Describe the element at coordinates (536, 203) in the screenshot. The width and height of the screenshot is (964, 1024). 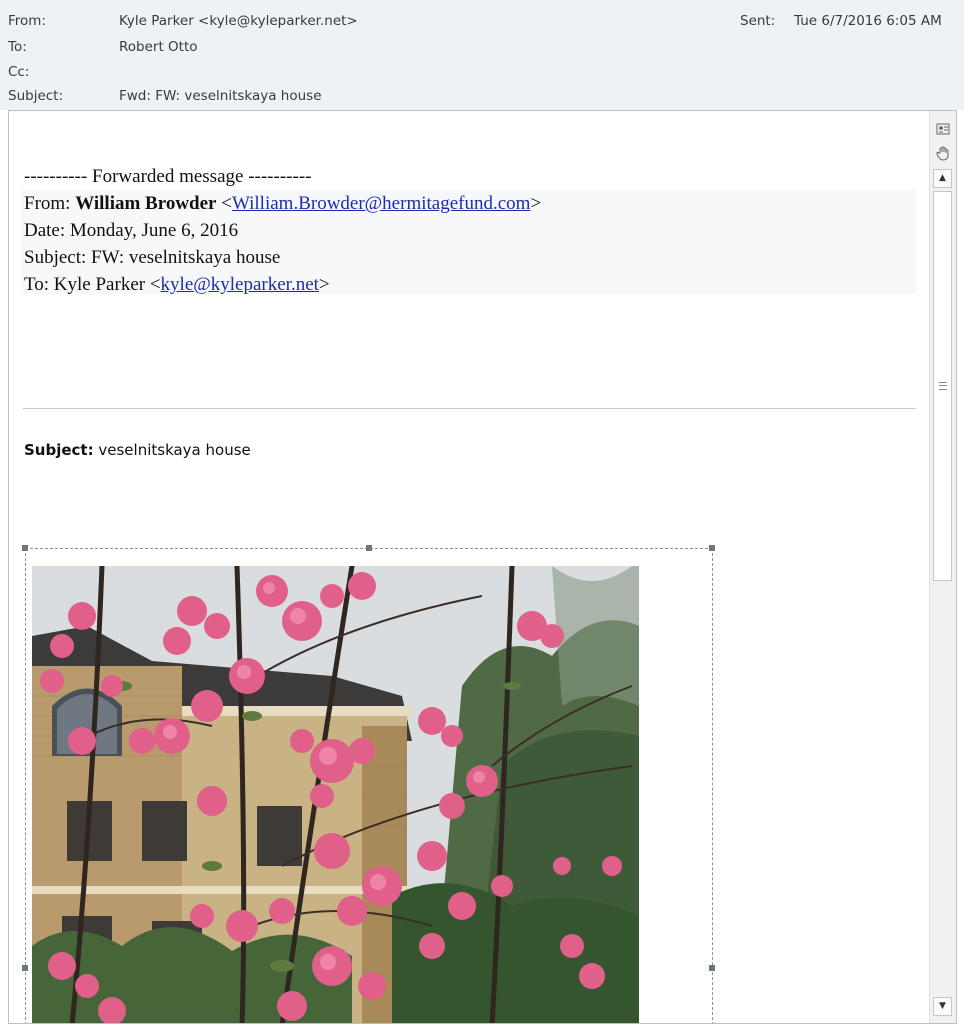
I see `forwarded-from-close: >` at that location.